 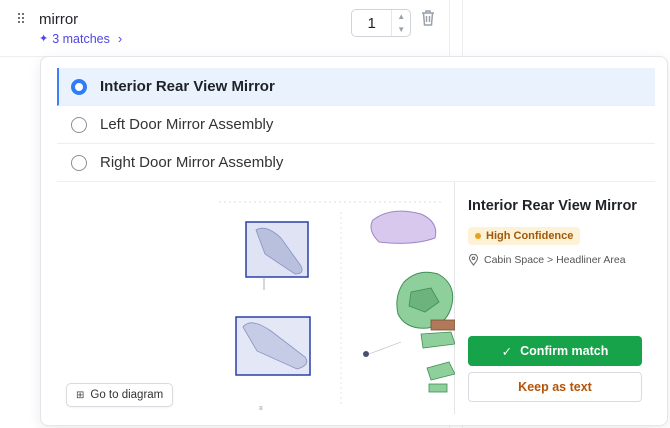 I want to click on confidence-dot-icon, so click(x=478, y=236).